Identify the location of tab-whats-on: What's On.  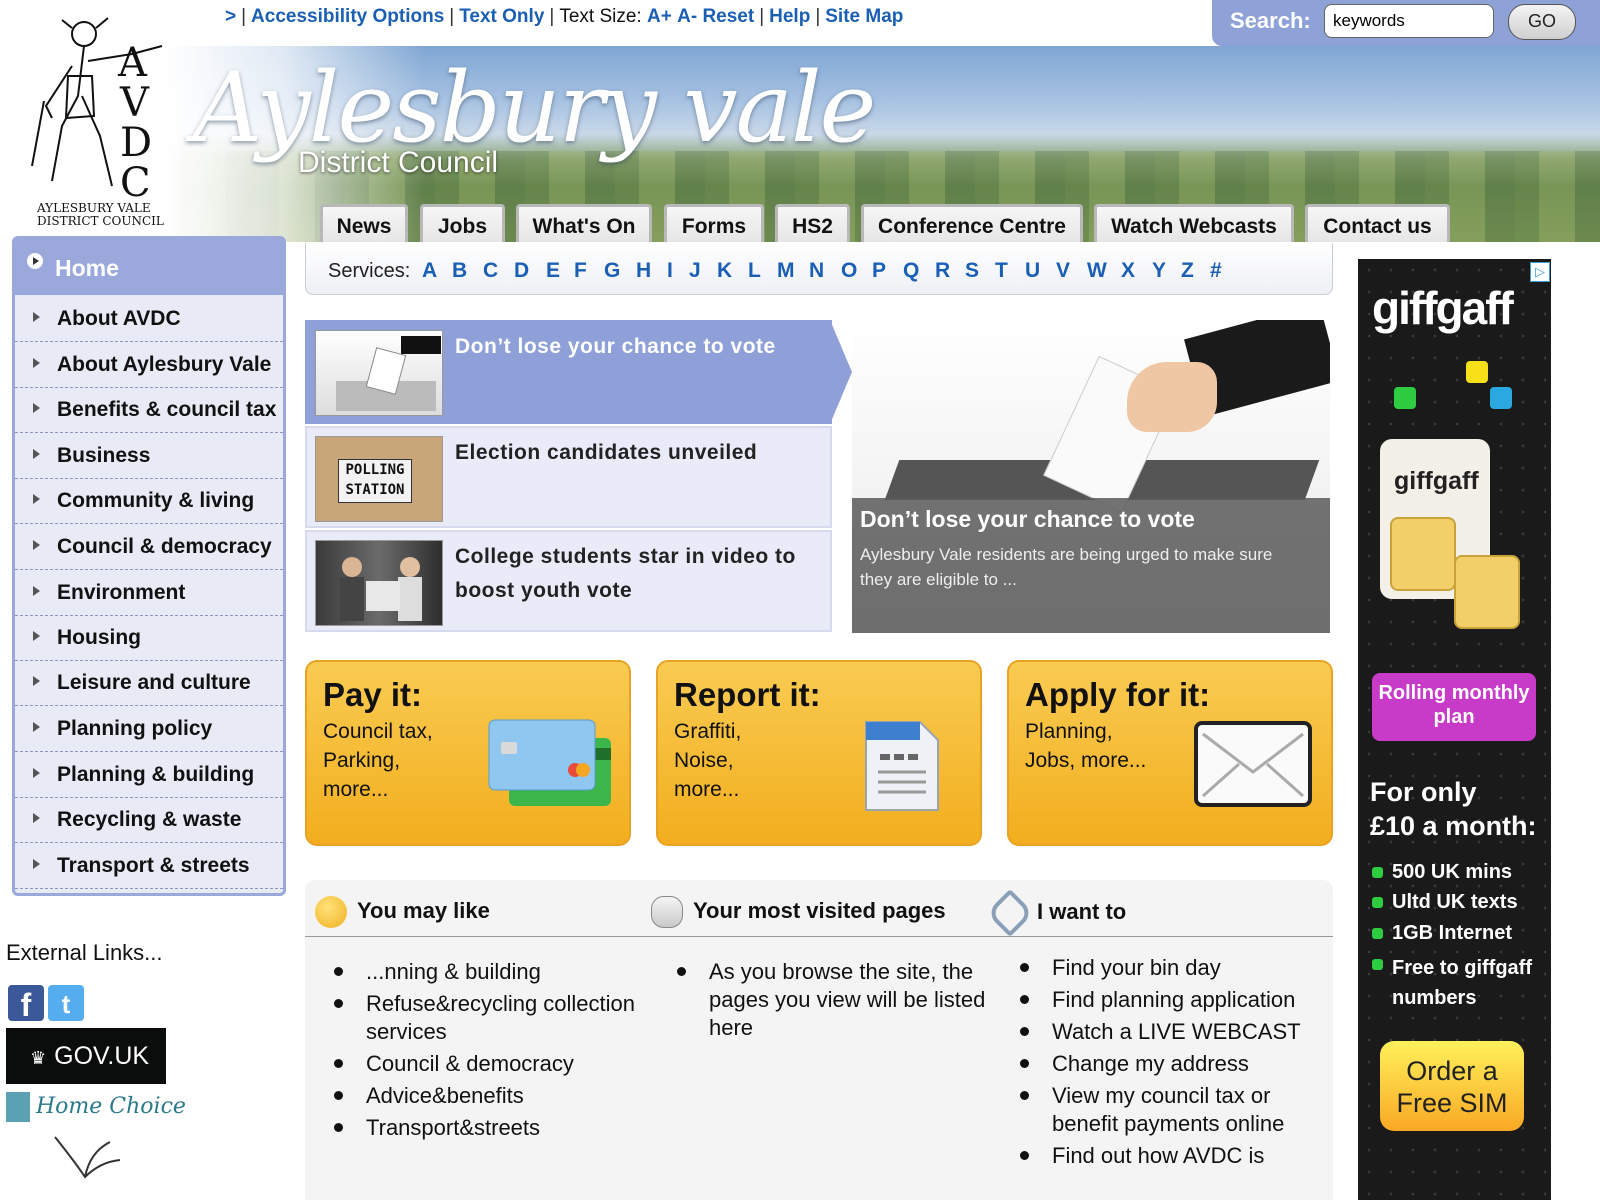
(584, 223).